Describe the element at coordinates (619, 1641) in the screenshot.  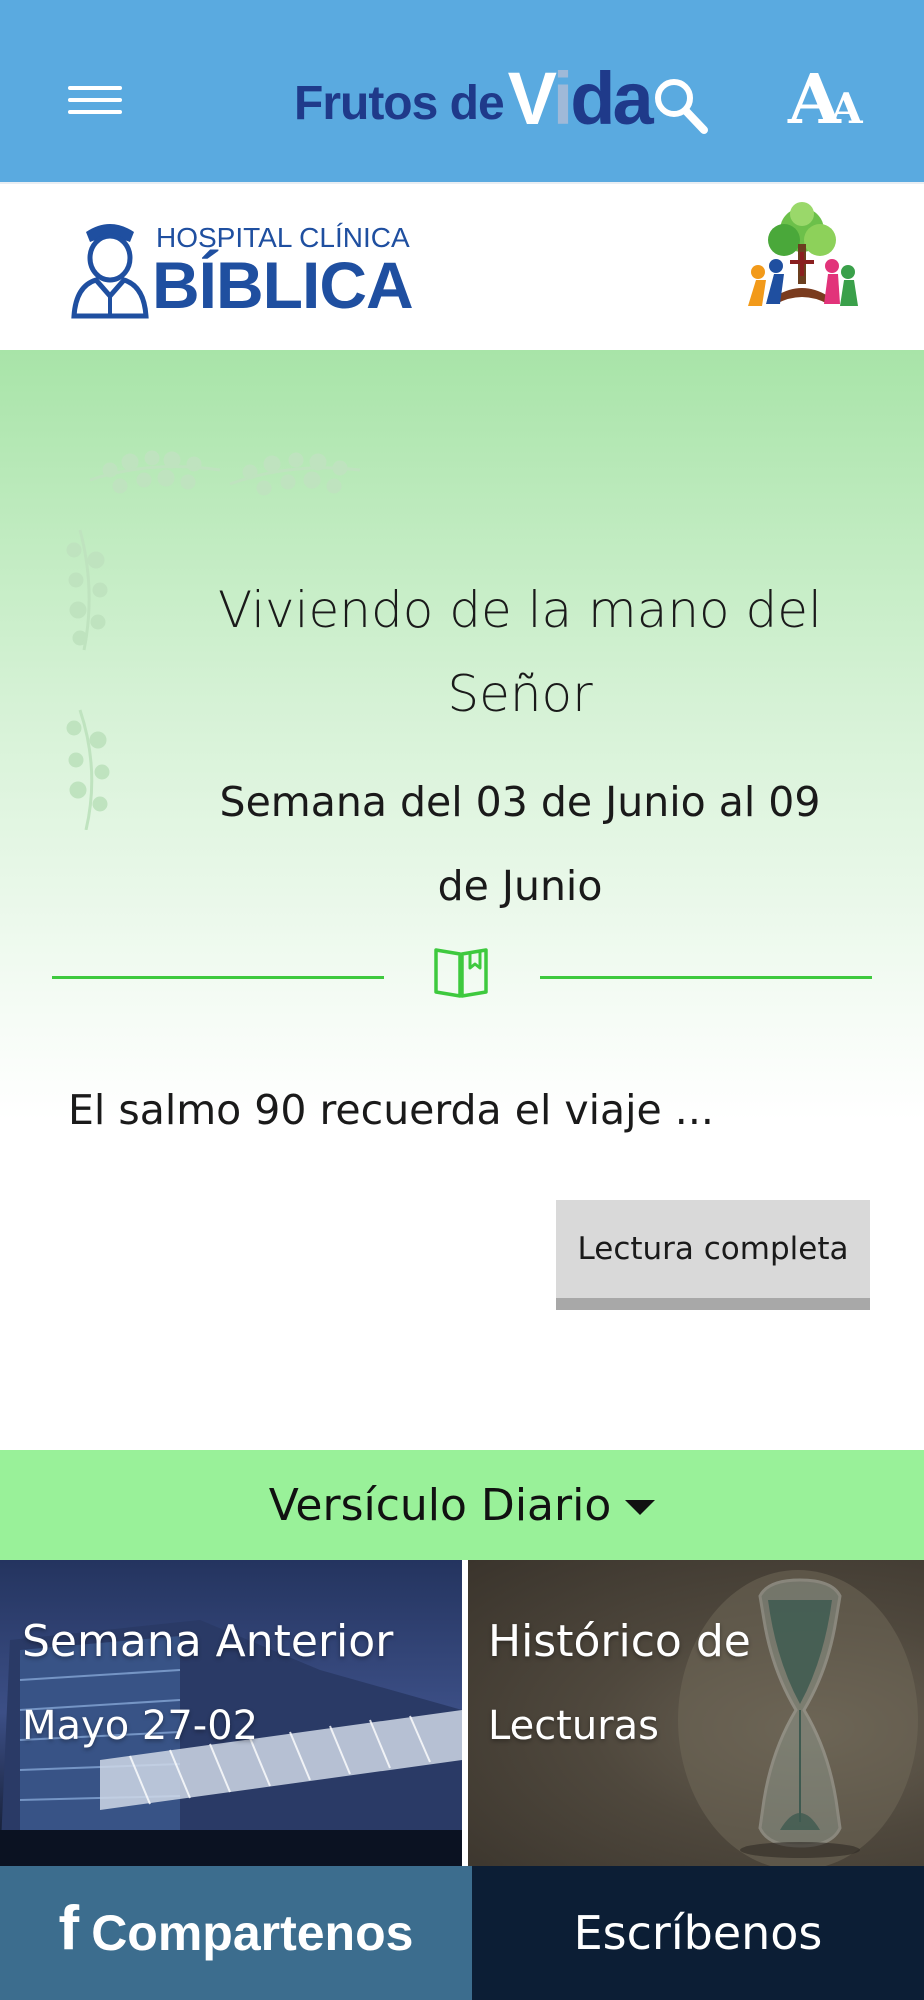
I see `history-title: Histórico de` at that location.